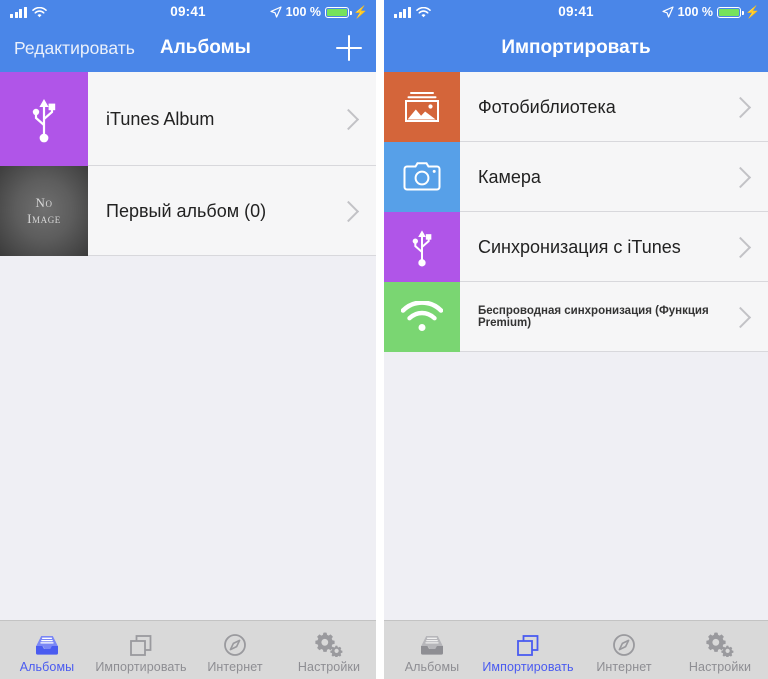 The width and height of the screenshot is (768, 679). I want to click on left-tab-bar: Альбомы Импортировать Интернет Настройки, so click(188, 649).